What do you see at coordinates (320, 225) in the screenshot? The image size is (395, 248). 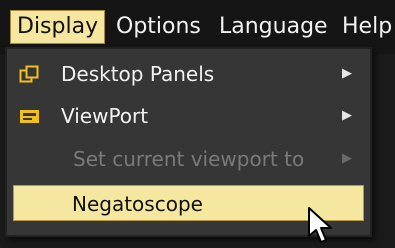 I see `mouse-pointer-icon` at bounding box center [320, 225].